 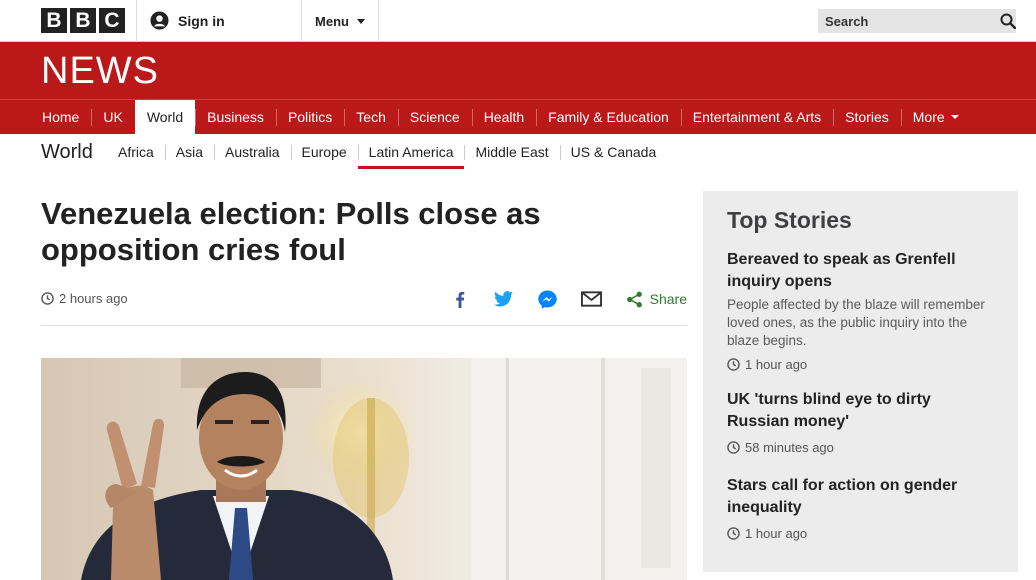 I want to click on nav-item-label: More, so click(x=928, y=117).